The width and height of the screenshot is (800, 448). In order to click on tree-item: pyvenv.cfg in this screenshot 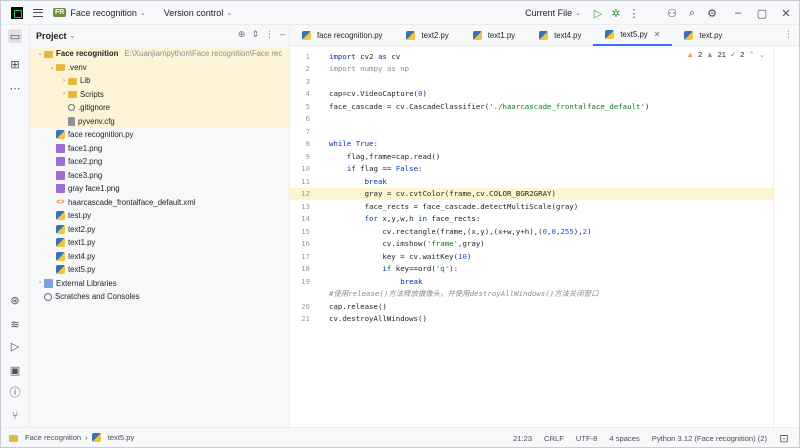, I will do `click(159, 121)`.